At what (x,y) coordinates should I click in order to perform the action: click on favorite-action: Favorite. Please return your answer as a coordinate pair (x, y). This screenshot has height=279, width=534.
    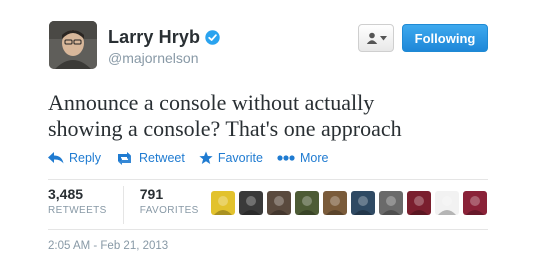
    Looking at the image, I should click on (231, 158).